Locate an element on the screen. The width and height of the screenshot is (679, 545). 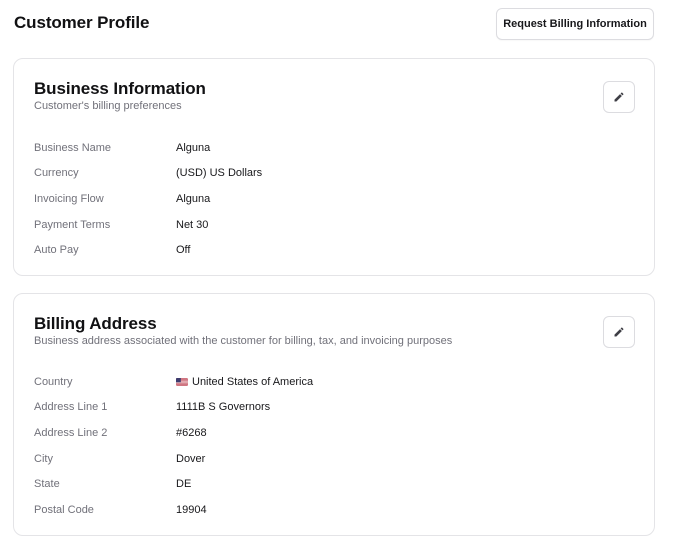
field-label: Postal Code is located at coordinates (64, 509).